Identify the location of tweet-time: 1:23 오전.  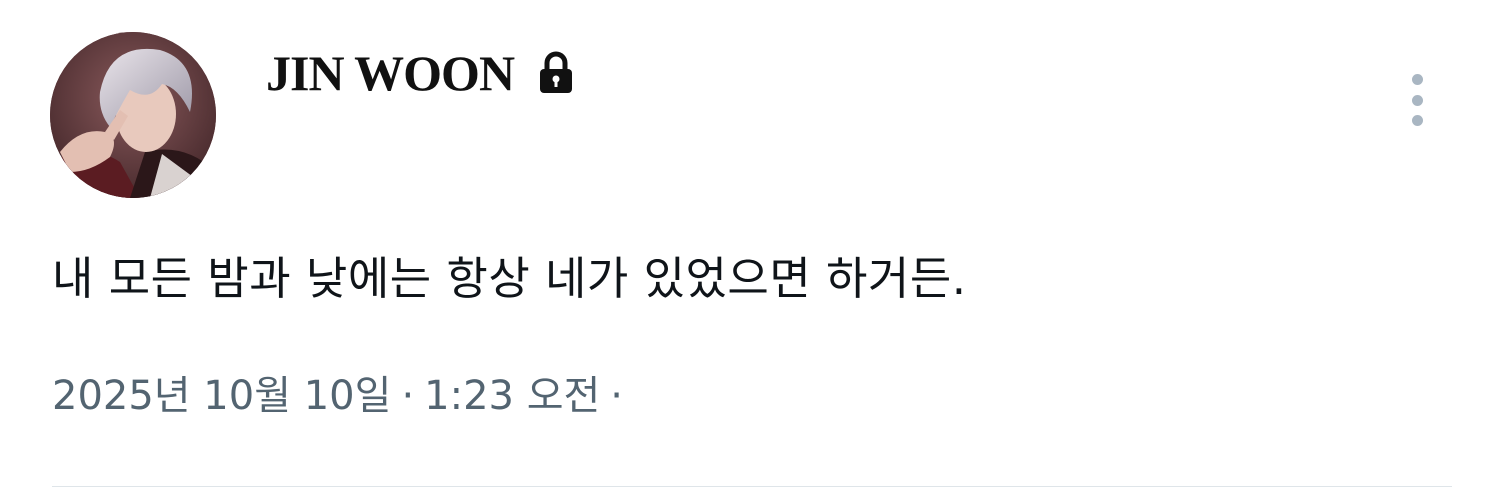
(512, 396).